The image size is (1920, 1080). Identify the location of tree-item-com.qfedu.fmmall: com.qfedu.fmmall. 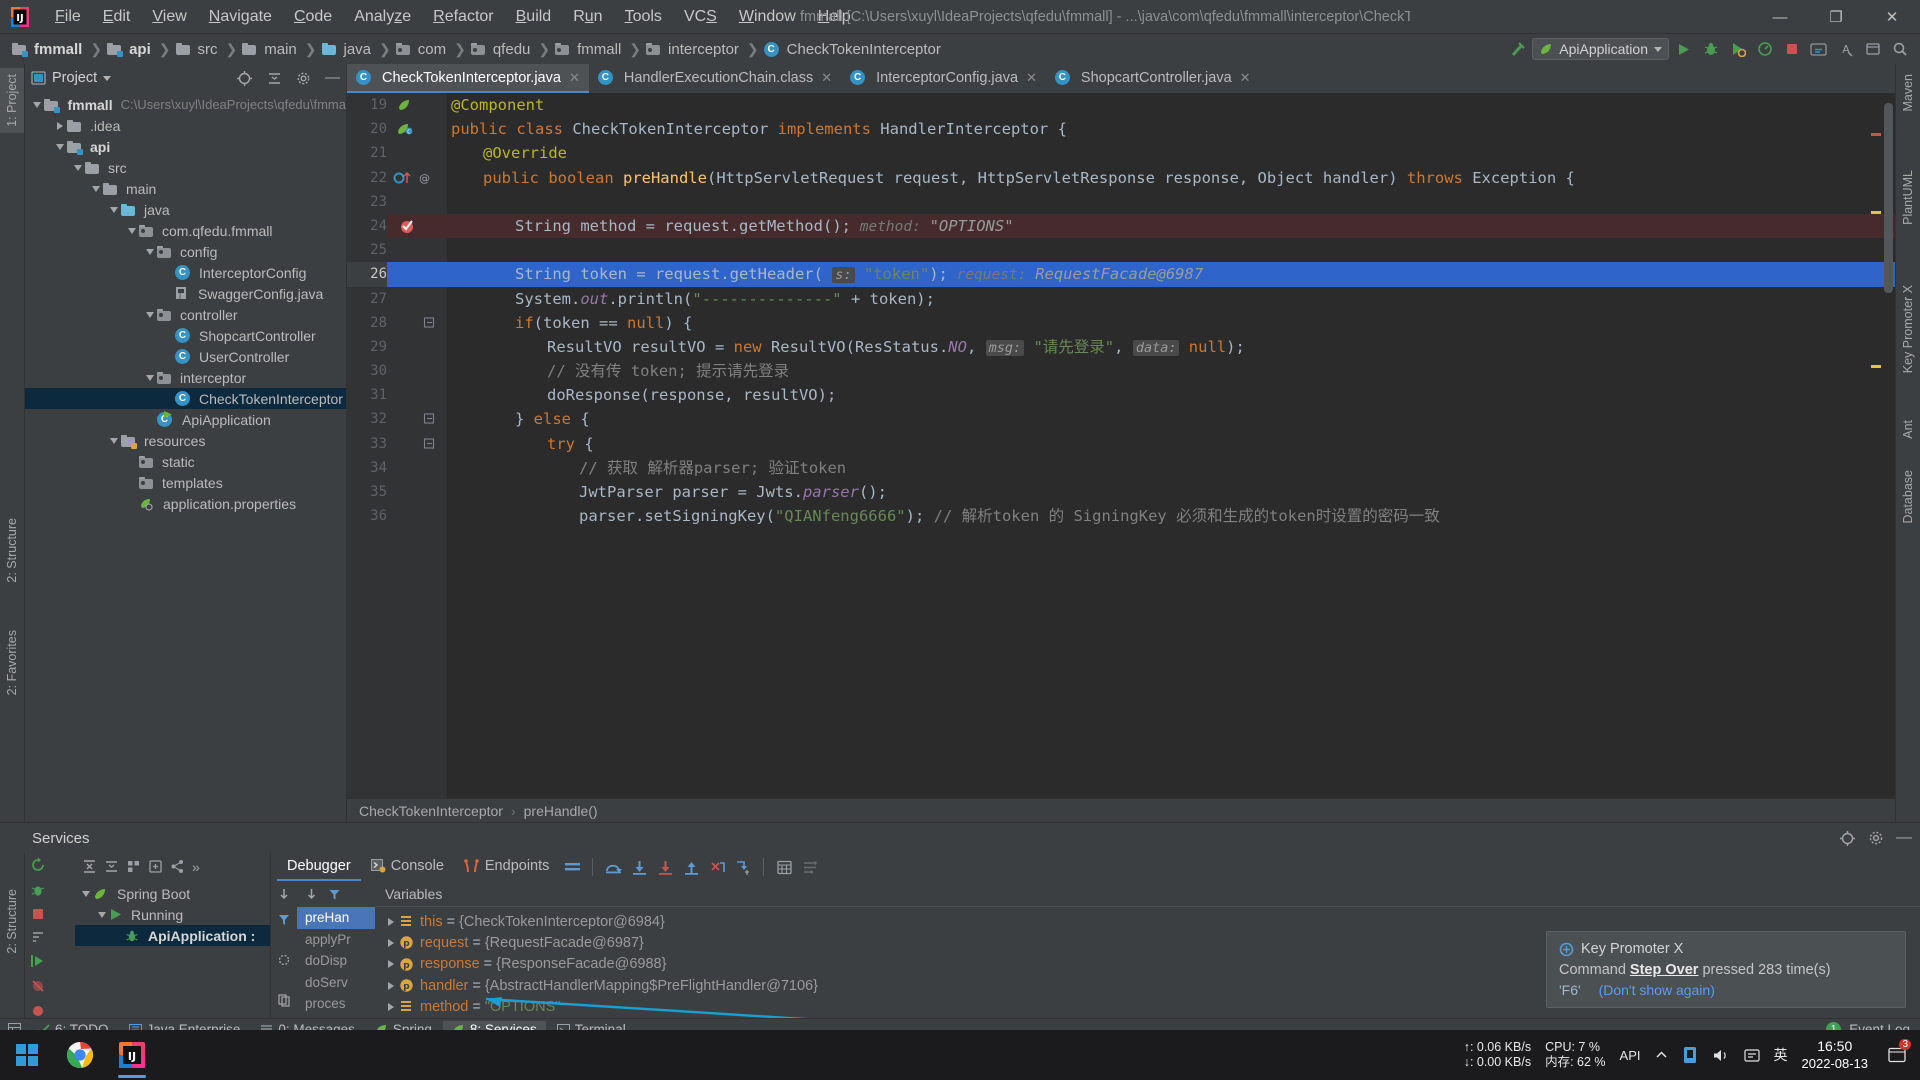
(185, 230).